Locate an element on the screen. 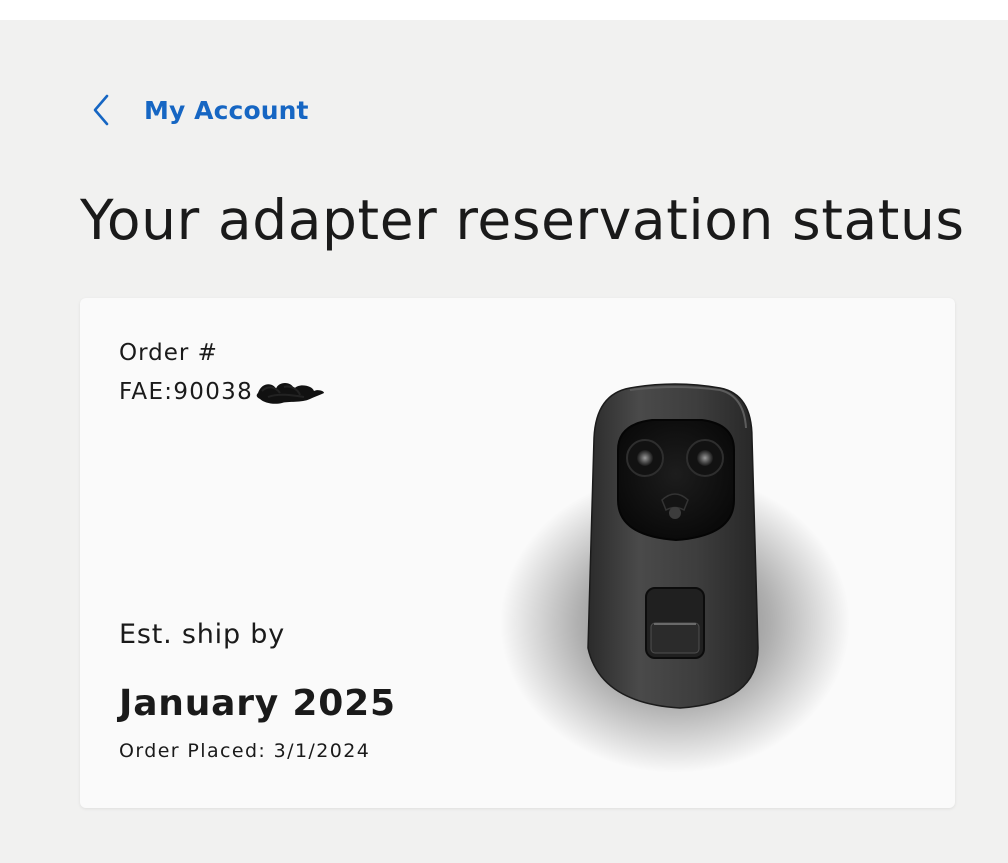 This screenshot has width=1008, height=863. order-number-row: FAE:90038 is located at coordinates (222, 392).